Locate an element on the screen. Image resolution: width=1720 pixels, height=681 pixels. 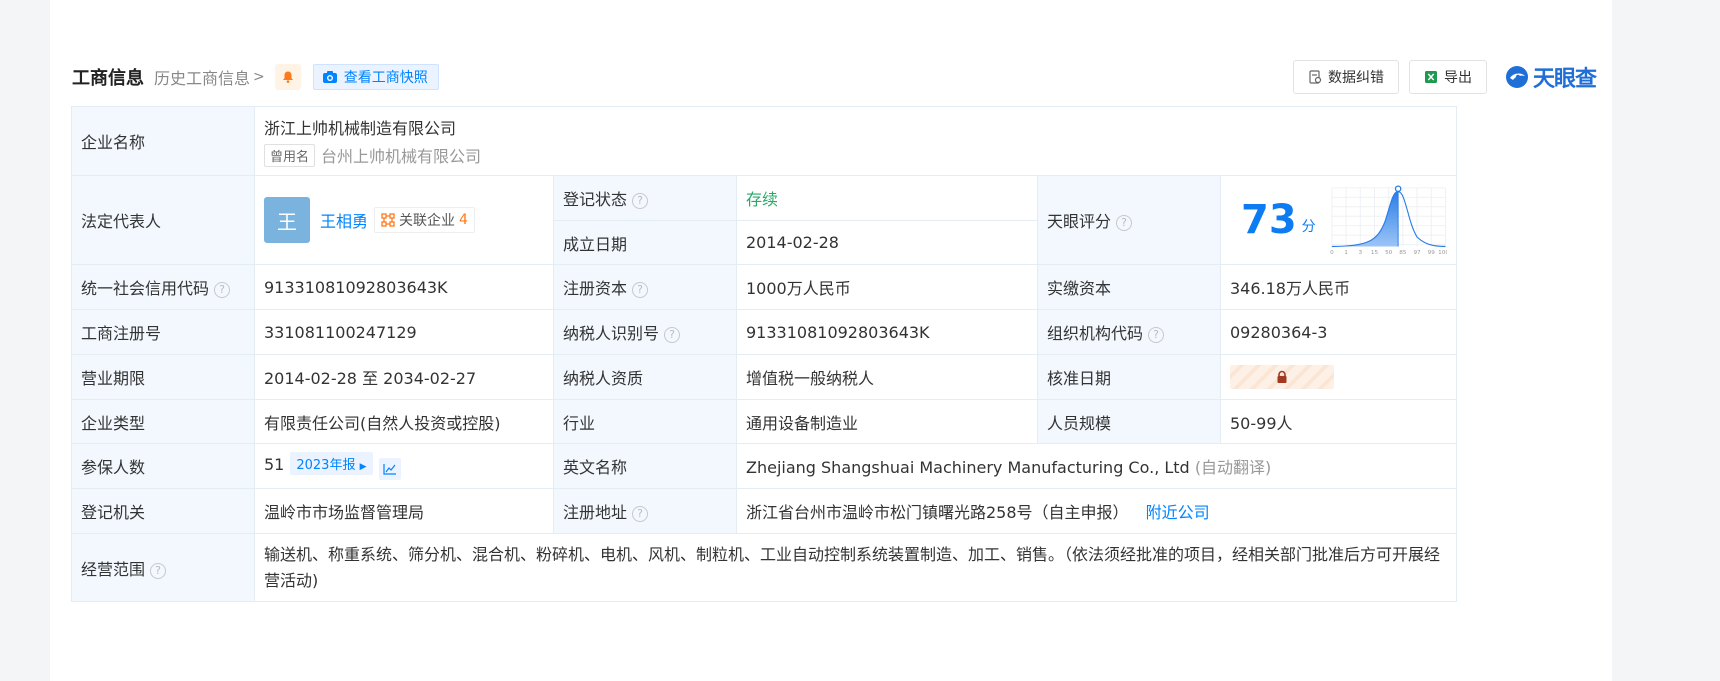
nearby-companies-link: 附近公司 is located at coordinates (1178, 512).